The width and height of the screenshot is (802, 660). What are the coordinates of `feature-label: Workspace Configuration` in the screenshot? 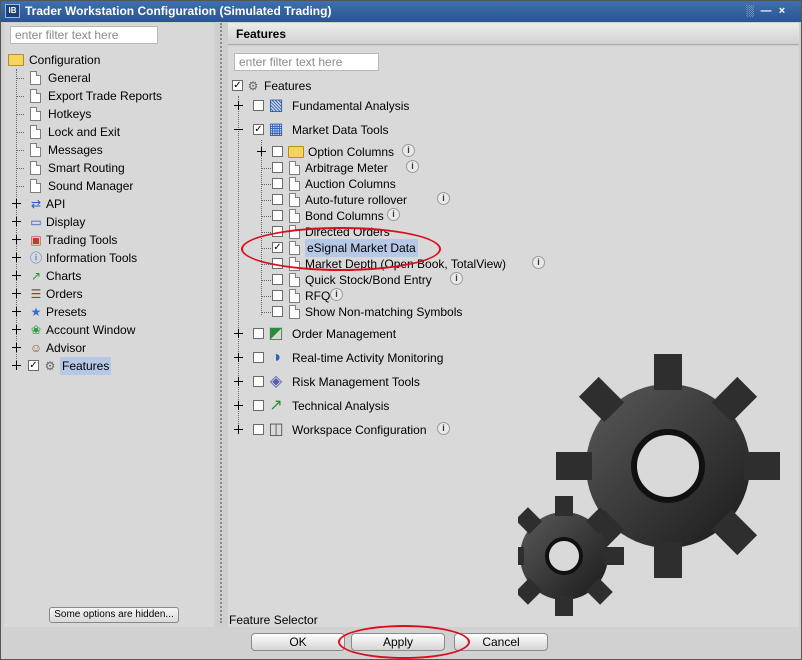 It's located at (359, 430).